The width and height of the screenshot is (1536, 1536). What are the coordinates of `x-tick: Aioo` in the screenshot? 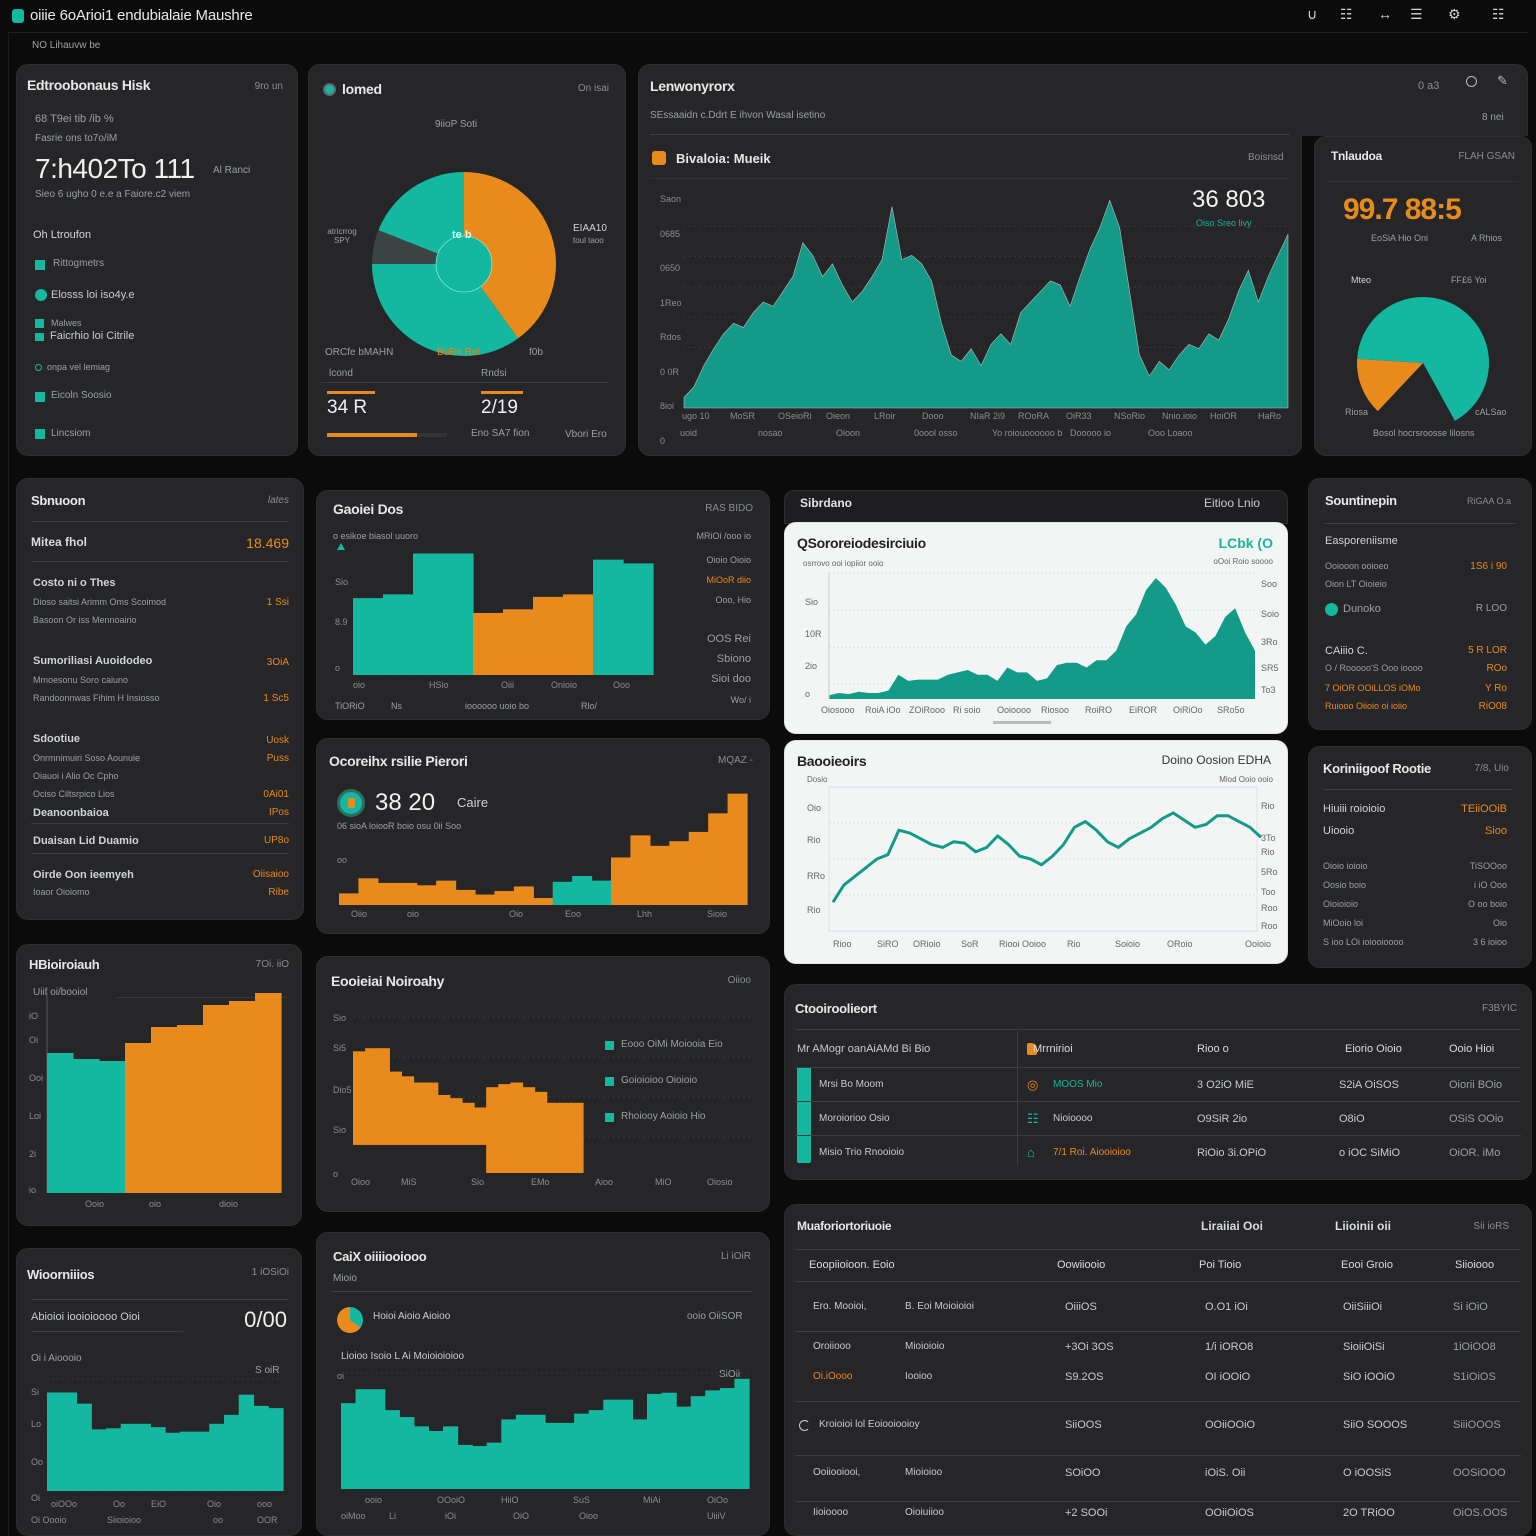 It's located at (604, 1182).